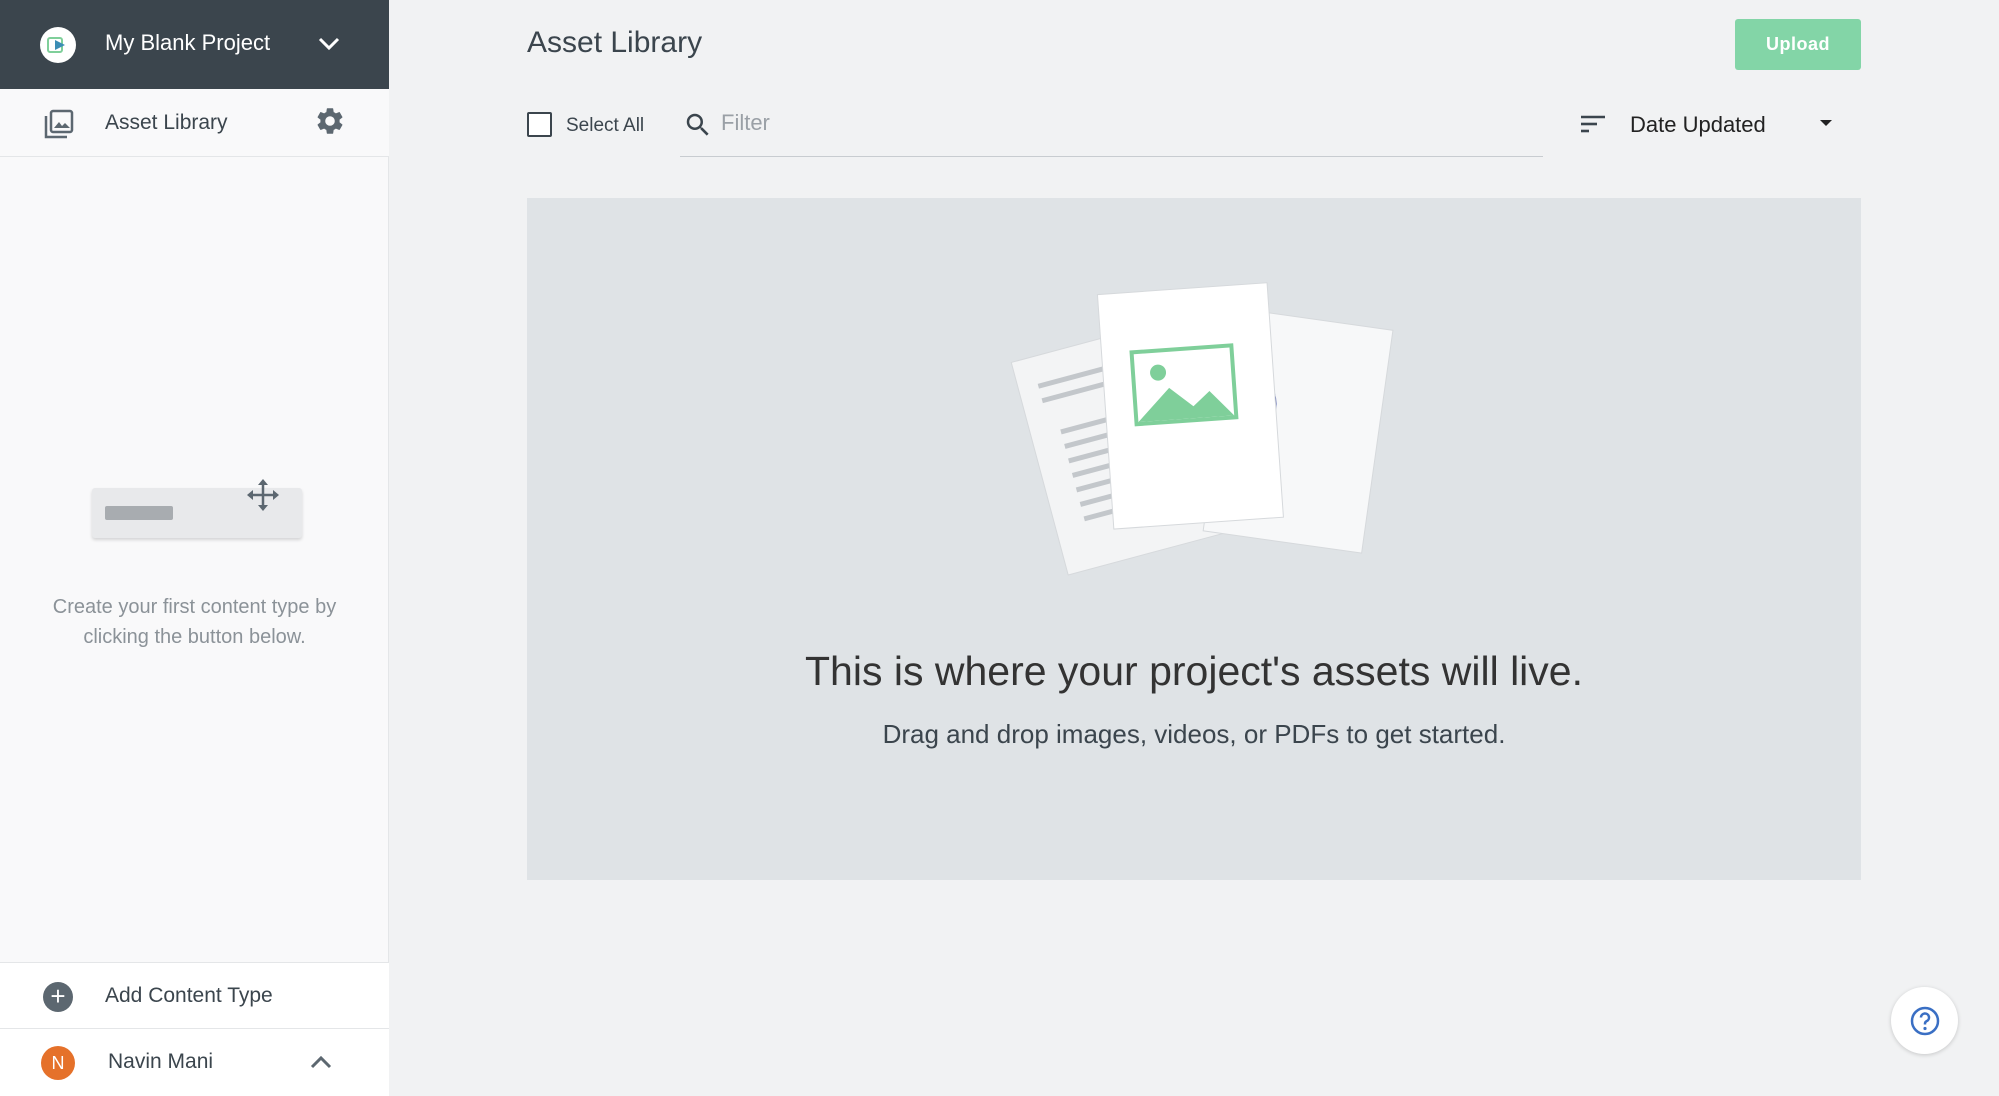  What do you see at coordinates (1121, 123) in the screenshot?
I see `filter-input` at bounding box center [1121, 123].